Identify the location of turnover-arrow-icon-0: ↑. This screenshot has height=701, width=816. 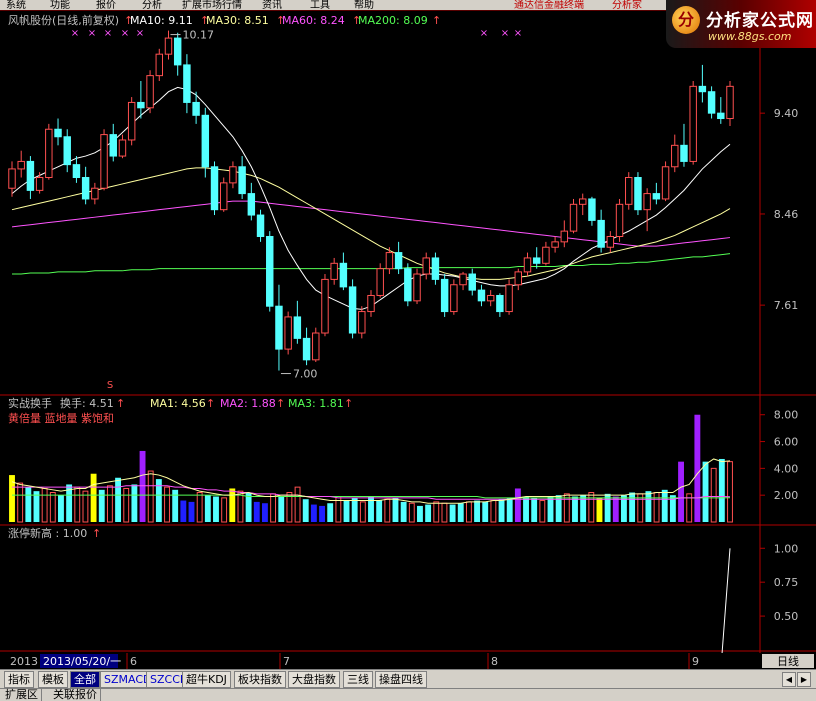
(120, 403).